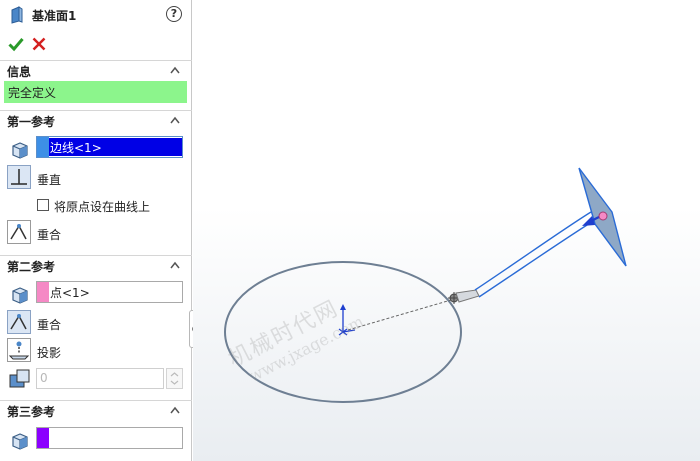  I want to click on selected-edge-curve, so click(533, 251).